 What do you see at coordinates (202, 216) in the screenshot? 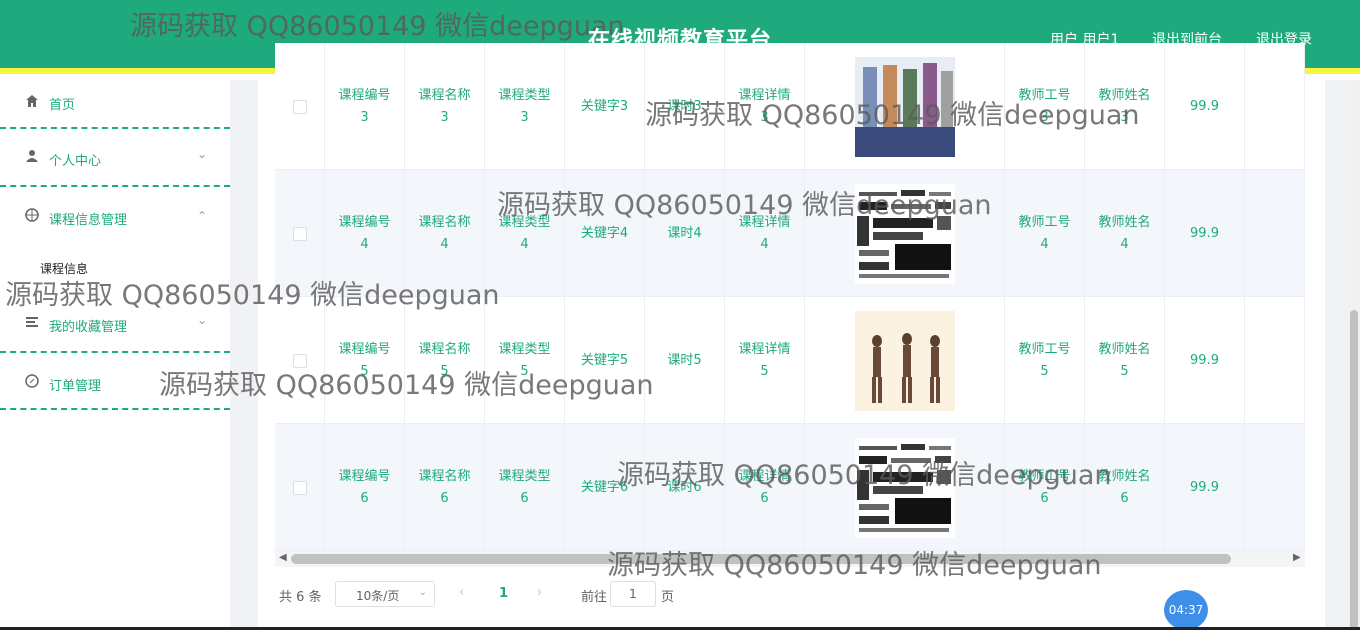
I see `chevron-up-icon: ⌃` at bounding box center [202, 216].